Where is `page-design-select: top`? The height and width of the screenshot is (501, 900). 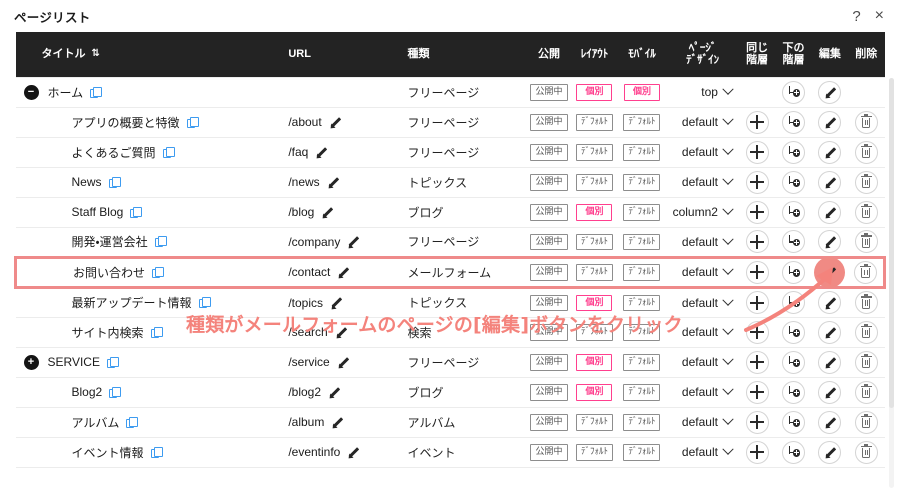
page-design-select: top is located at coordinates (717, 91).